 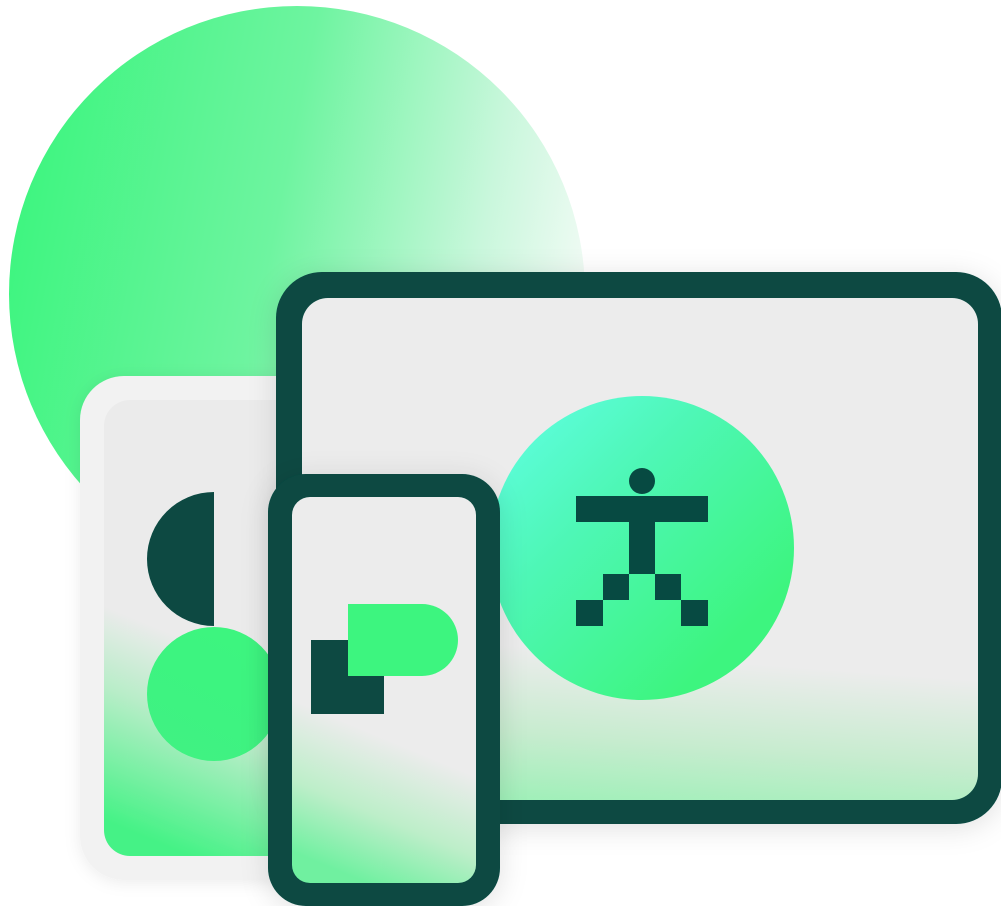 I want to click on green-circle-shape, so click(x=214, y=694).